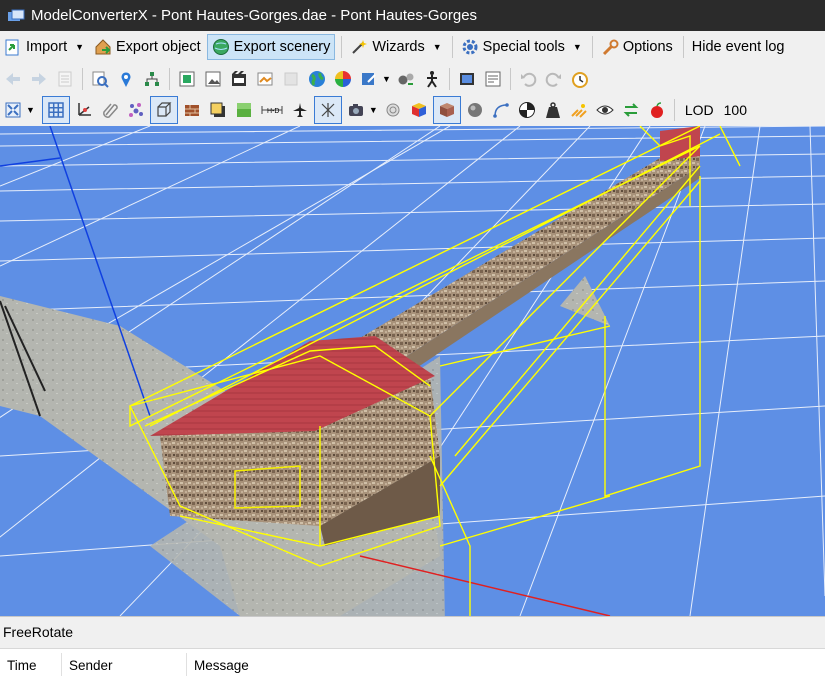  Describe the element at coordinates (291, 79) in the screenshot. I see `tool-disabled-icon` at that location.